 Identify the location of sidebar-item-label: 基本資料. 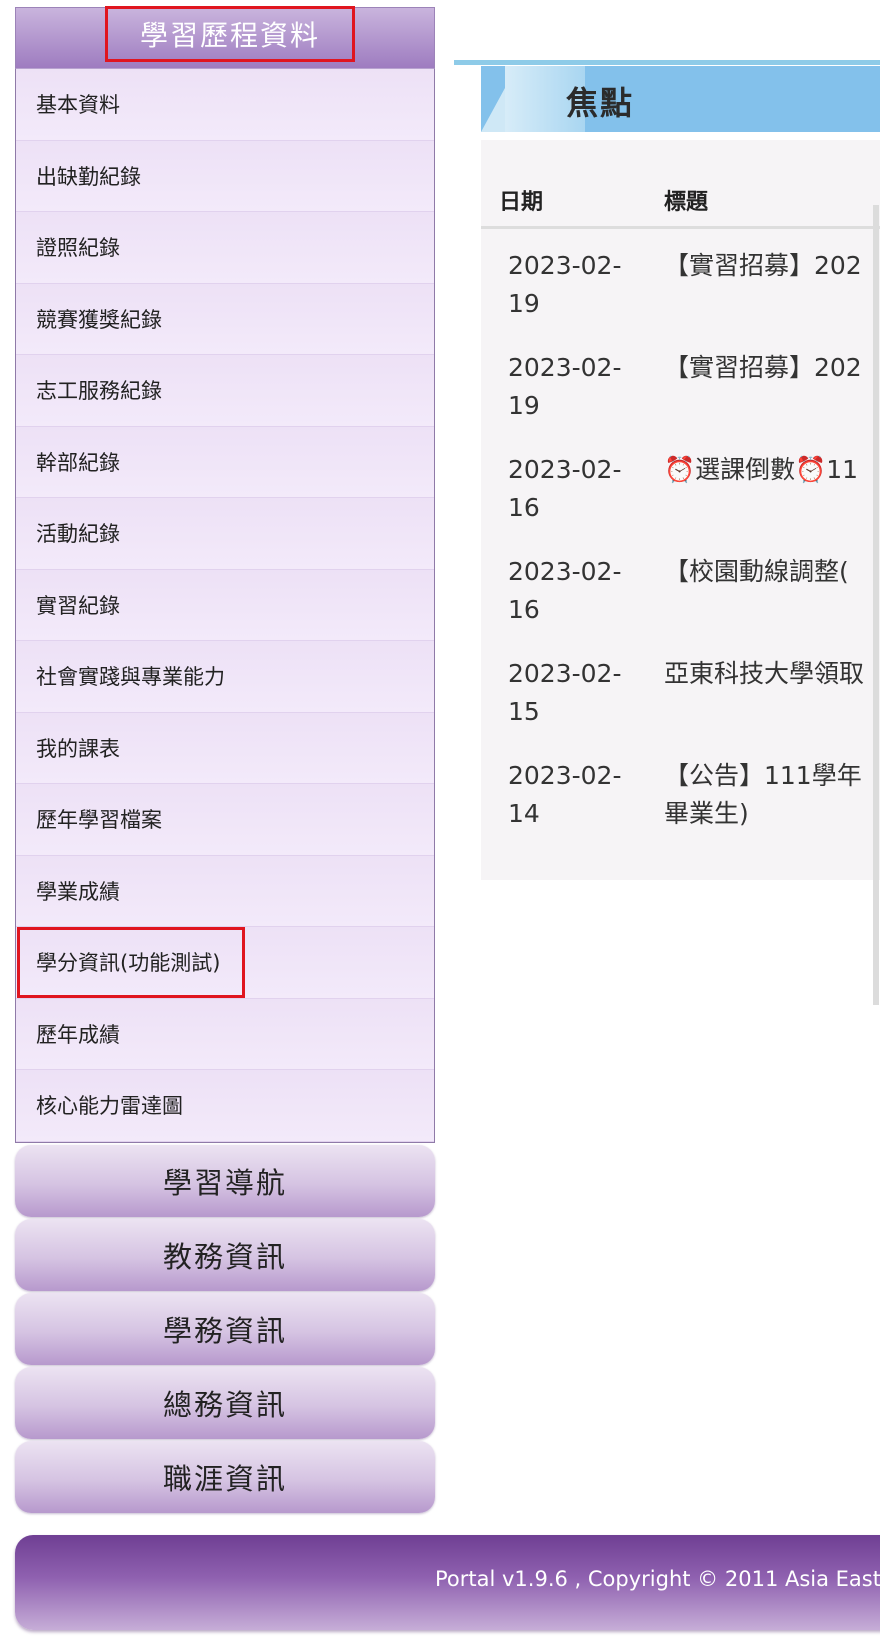
(78, 105).